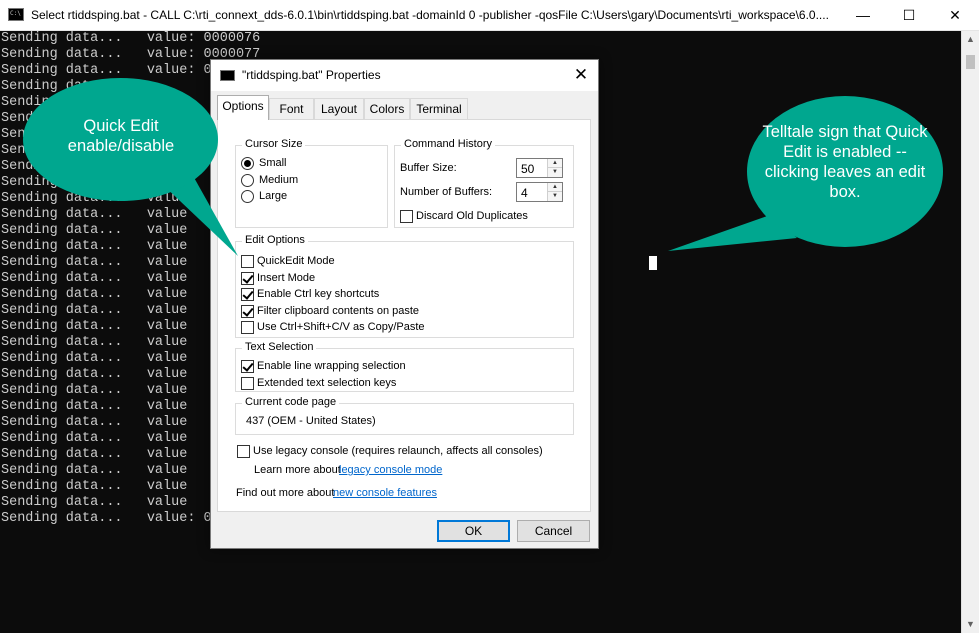 This screenshot has height=633, width=979. I want to click on buffer-size-spin-buttons: ▲ ▼, so click(554, 168).